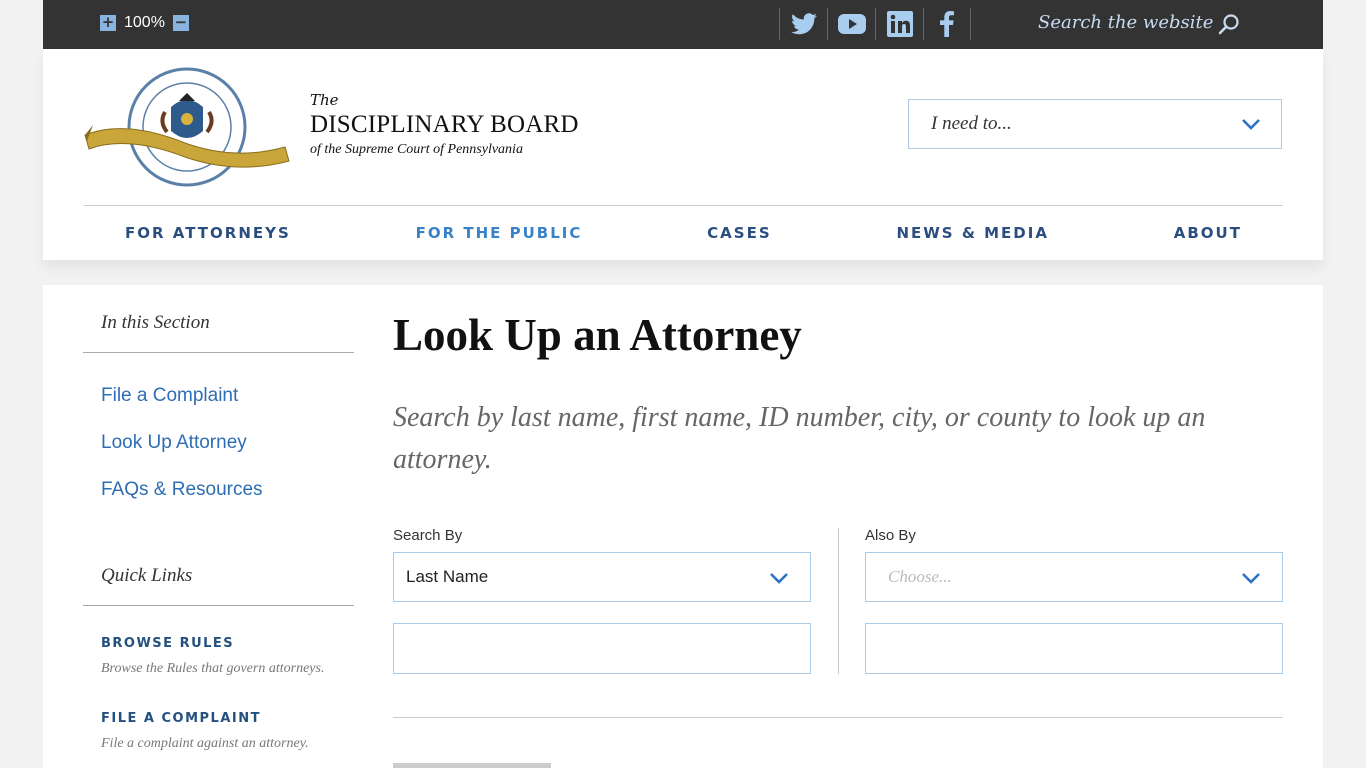  I want to click on nav-for-the-public: FOR THE PUBLIC, so click(499, 233).